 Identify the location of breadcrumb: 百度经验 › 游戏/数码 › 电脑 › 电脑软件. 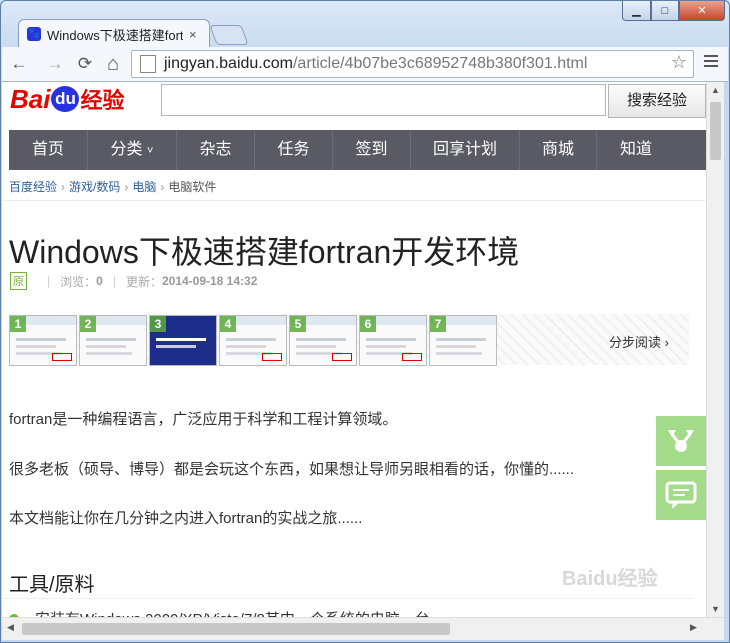
(113, 187).